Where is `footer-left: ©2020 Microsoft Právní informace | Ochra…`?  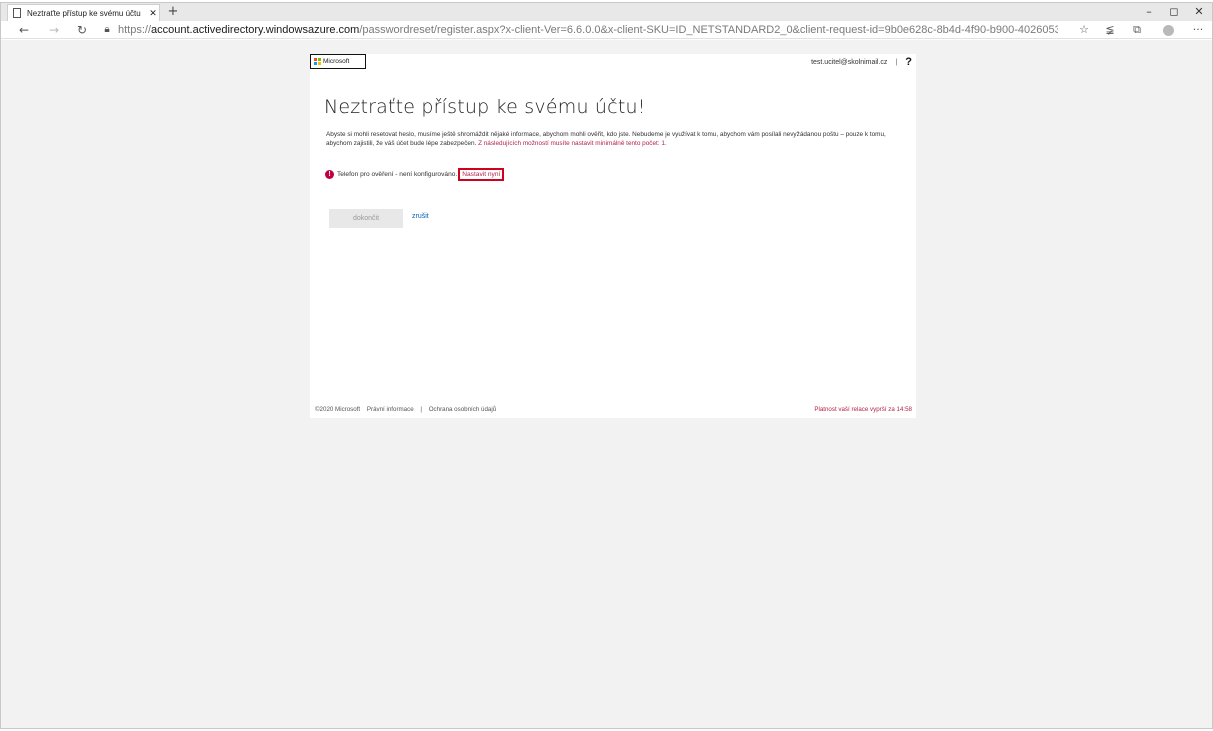
footer-left: ©2020 Microsoft Právní informace | Ochra… is located at coordinates (408, 409).